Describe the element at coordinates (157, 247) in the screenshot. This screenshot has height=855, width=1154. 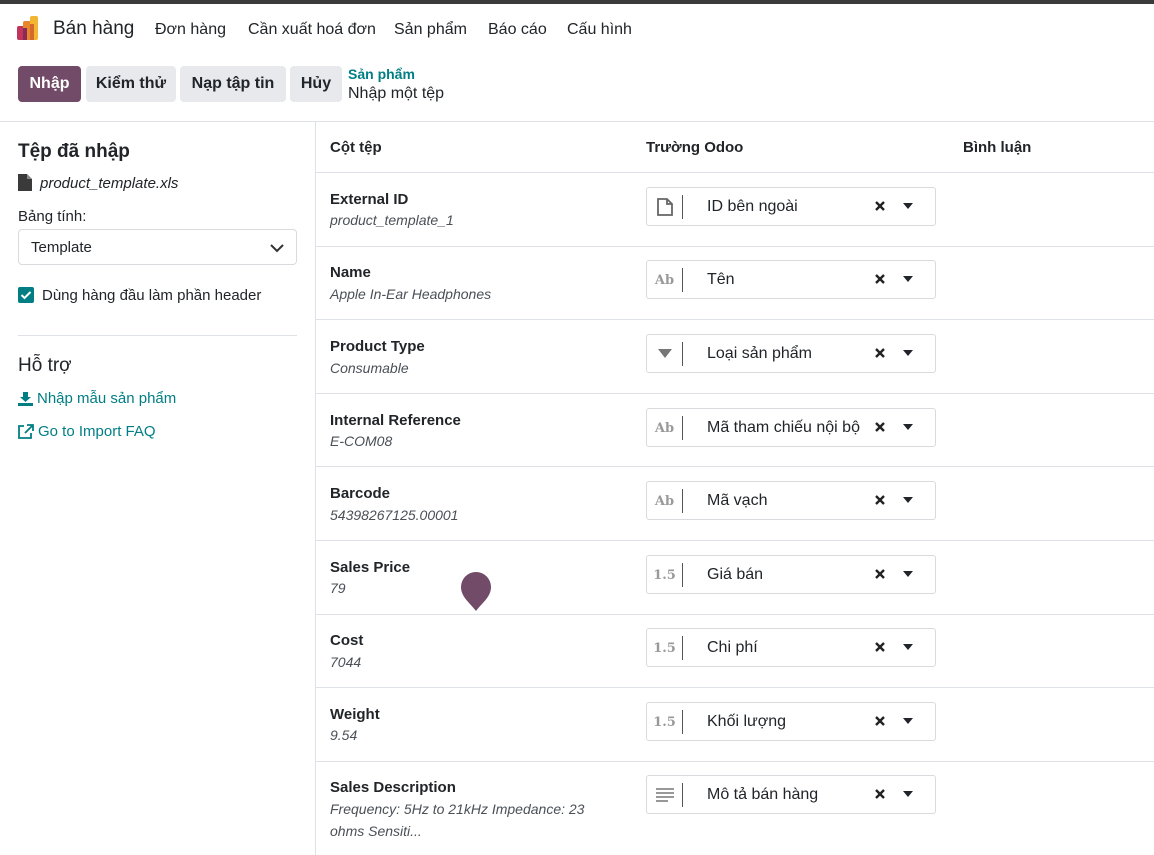
I see `sheet-select: Template` at that location.